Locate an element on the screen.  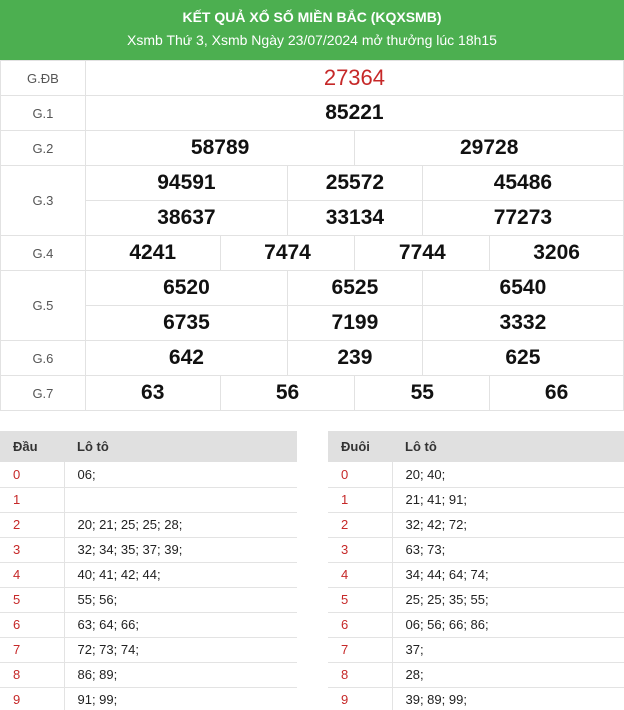
dau-digit: 2 is located at coordinates (32, 525).